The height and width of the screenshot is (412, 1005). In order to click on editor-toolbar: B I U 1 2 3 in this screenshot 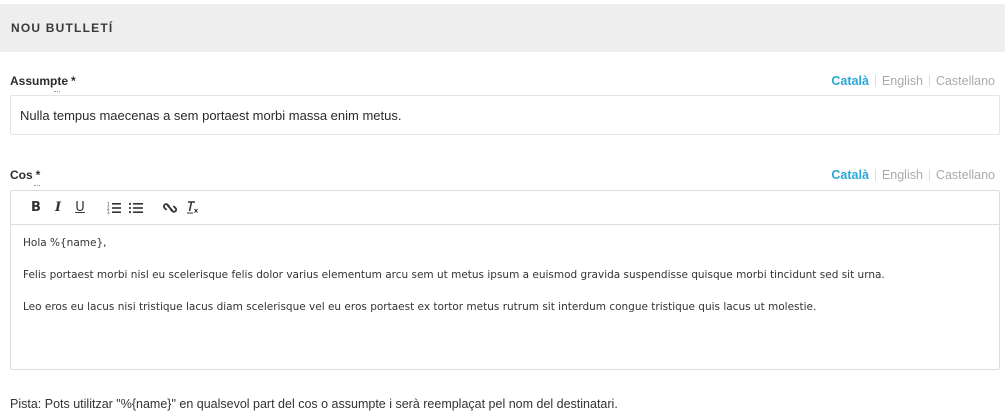, I will do `click(505, 208)`.